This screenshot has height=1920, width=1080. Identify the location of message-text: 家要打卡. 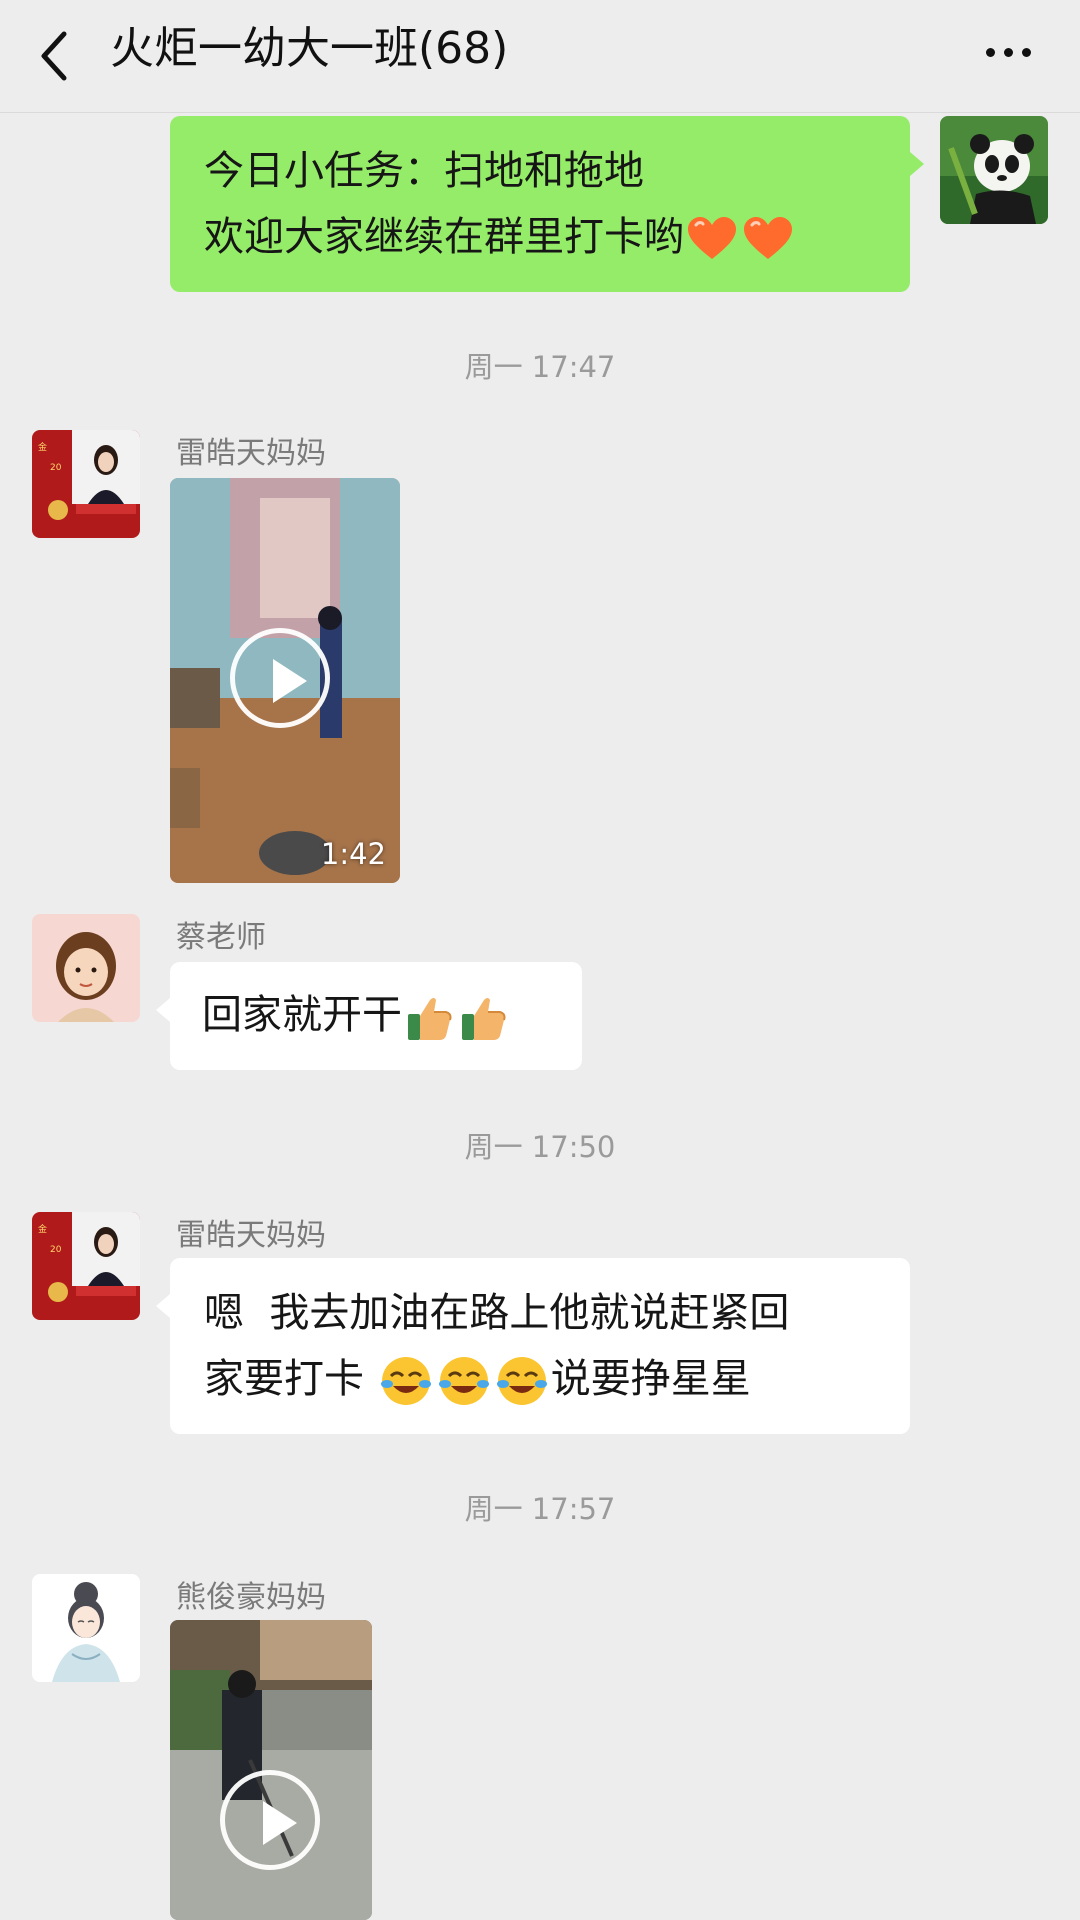
(290, 1379).